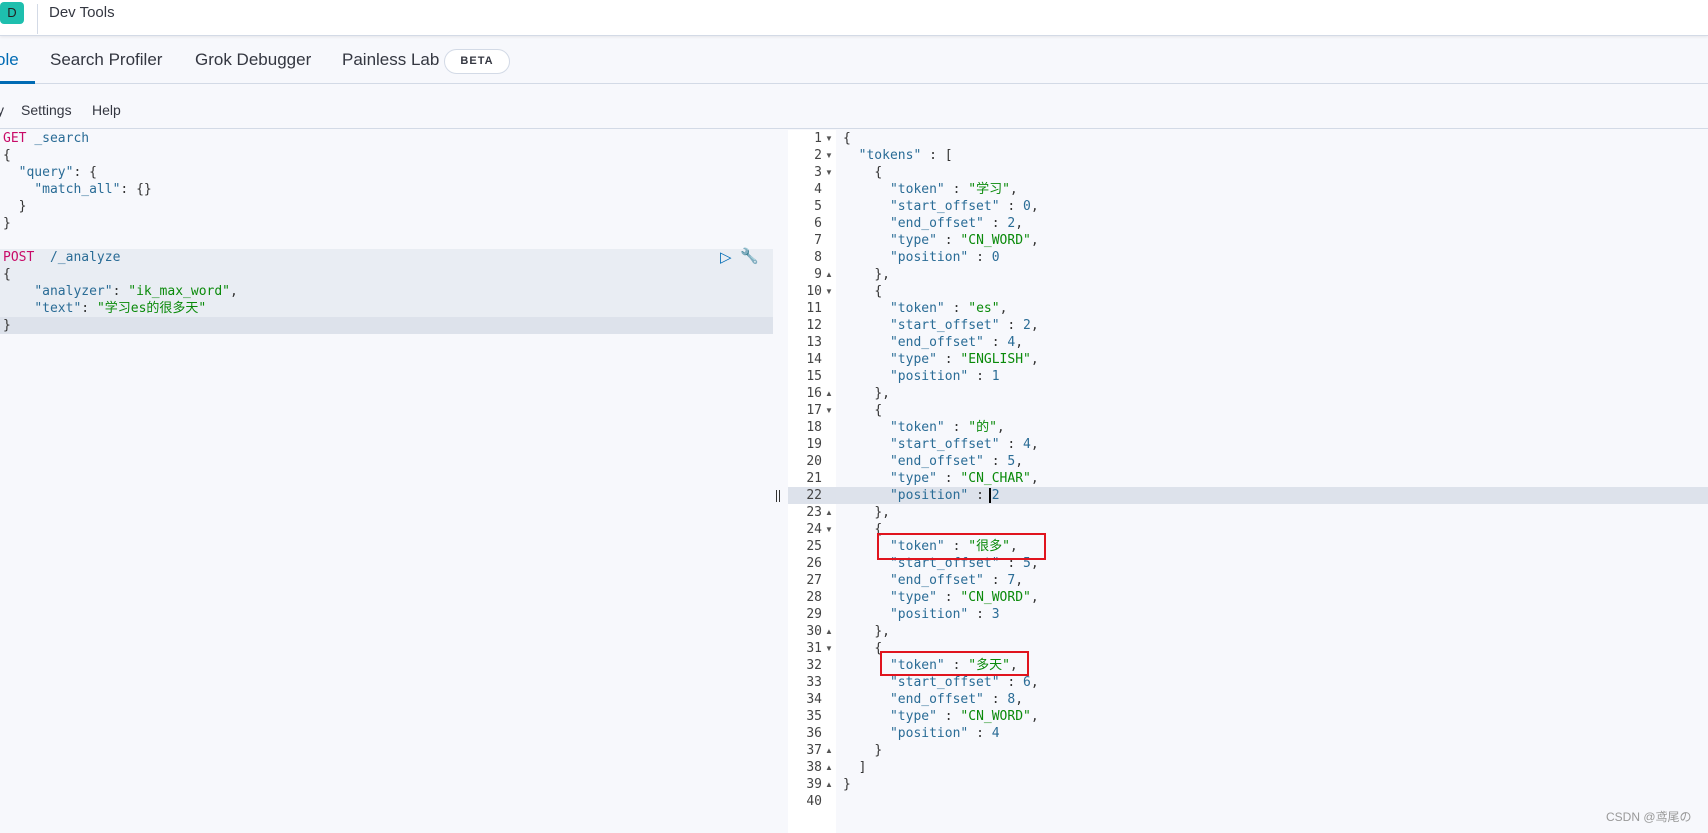  Describe the element at coordinates (818, 274) in the screenshot. I see `line-number: 9` at that location.